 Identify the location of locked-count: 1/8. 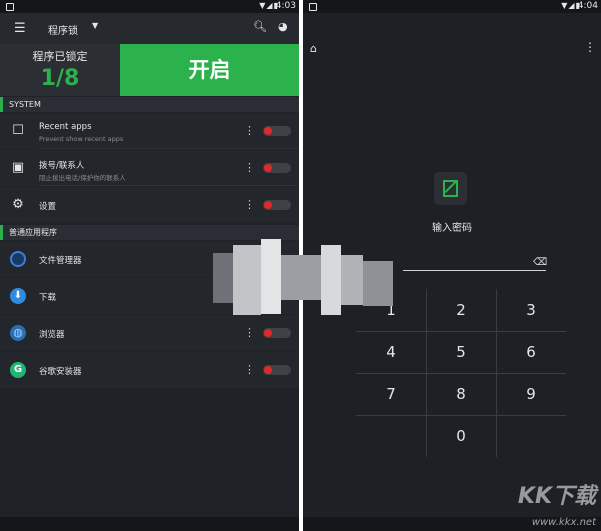
(60, 78).